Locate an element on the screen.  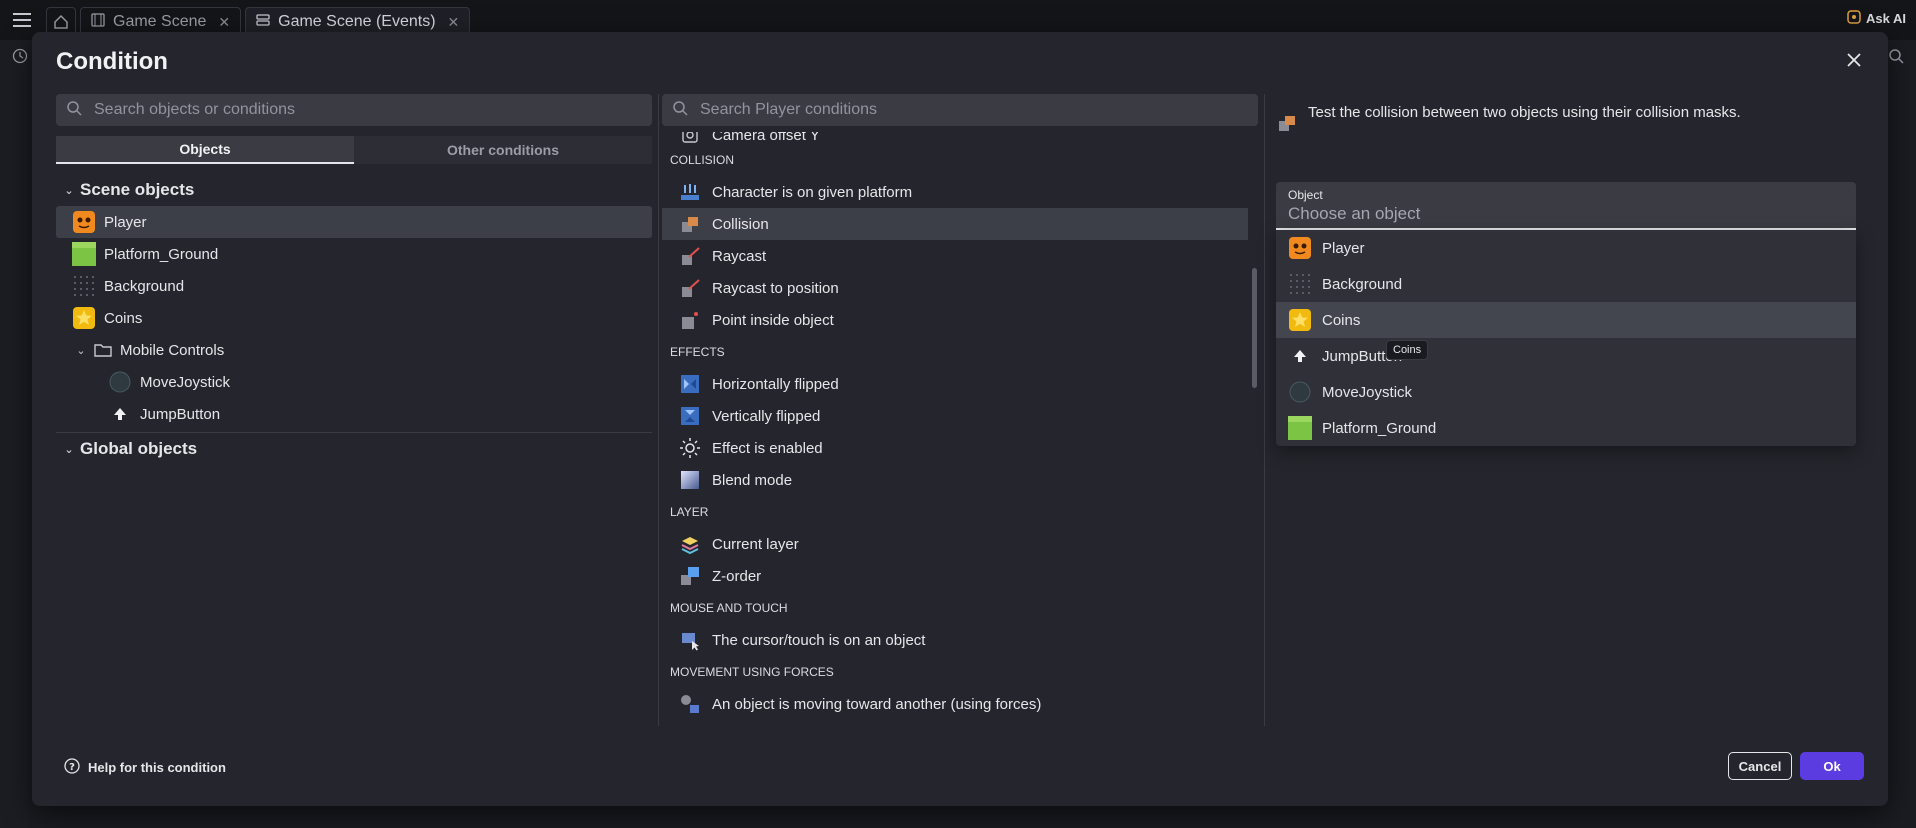
blend-mode-icon is located at coordinates (690, 480).